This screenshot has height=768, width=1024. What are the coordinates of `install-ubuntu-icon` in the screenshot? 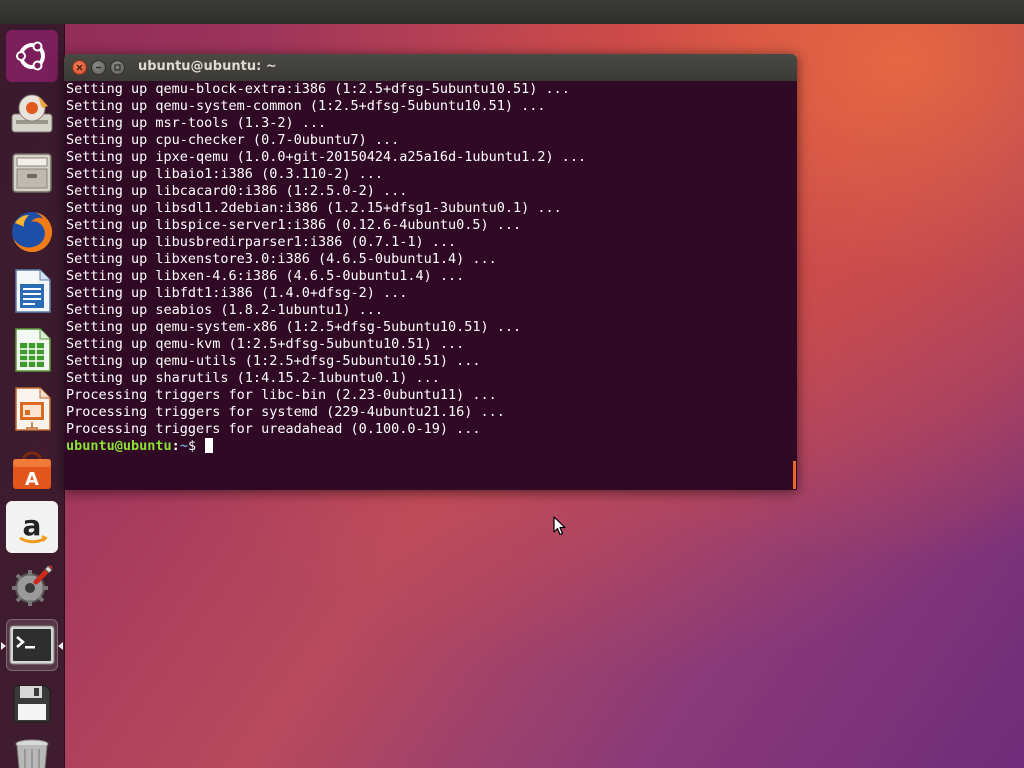 It's located at (32, 113).